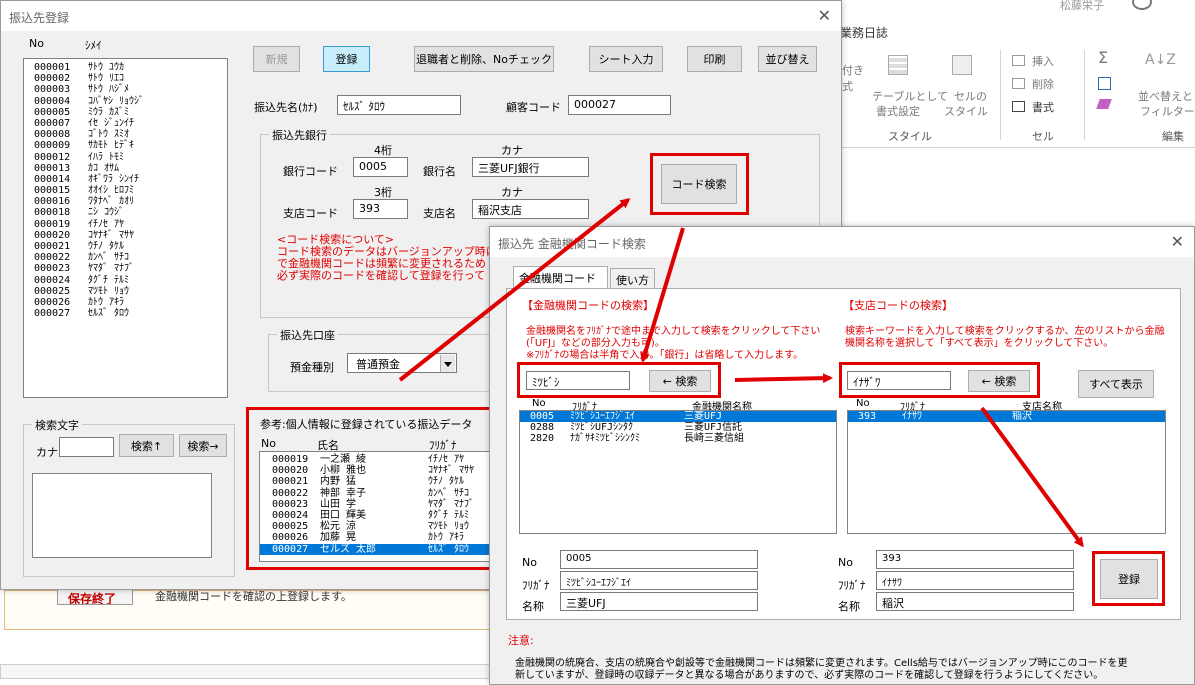  I want to click on sel-bank-name-input: 三菱UFJ, so click(659, 601).